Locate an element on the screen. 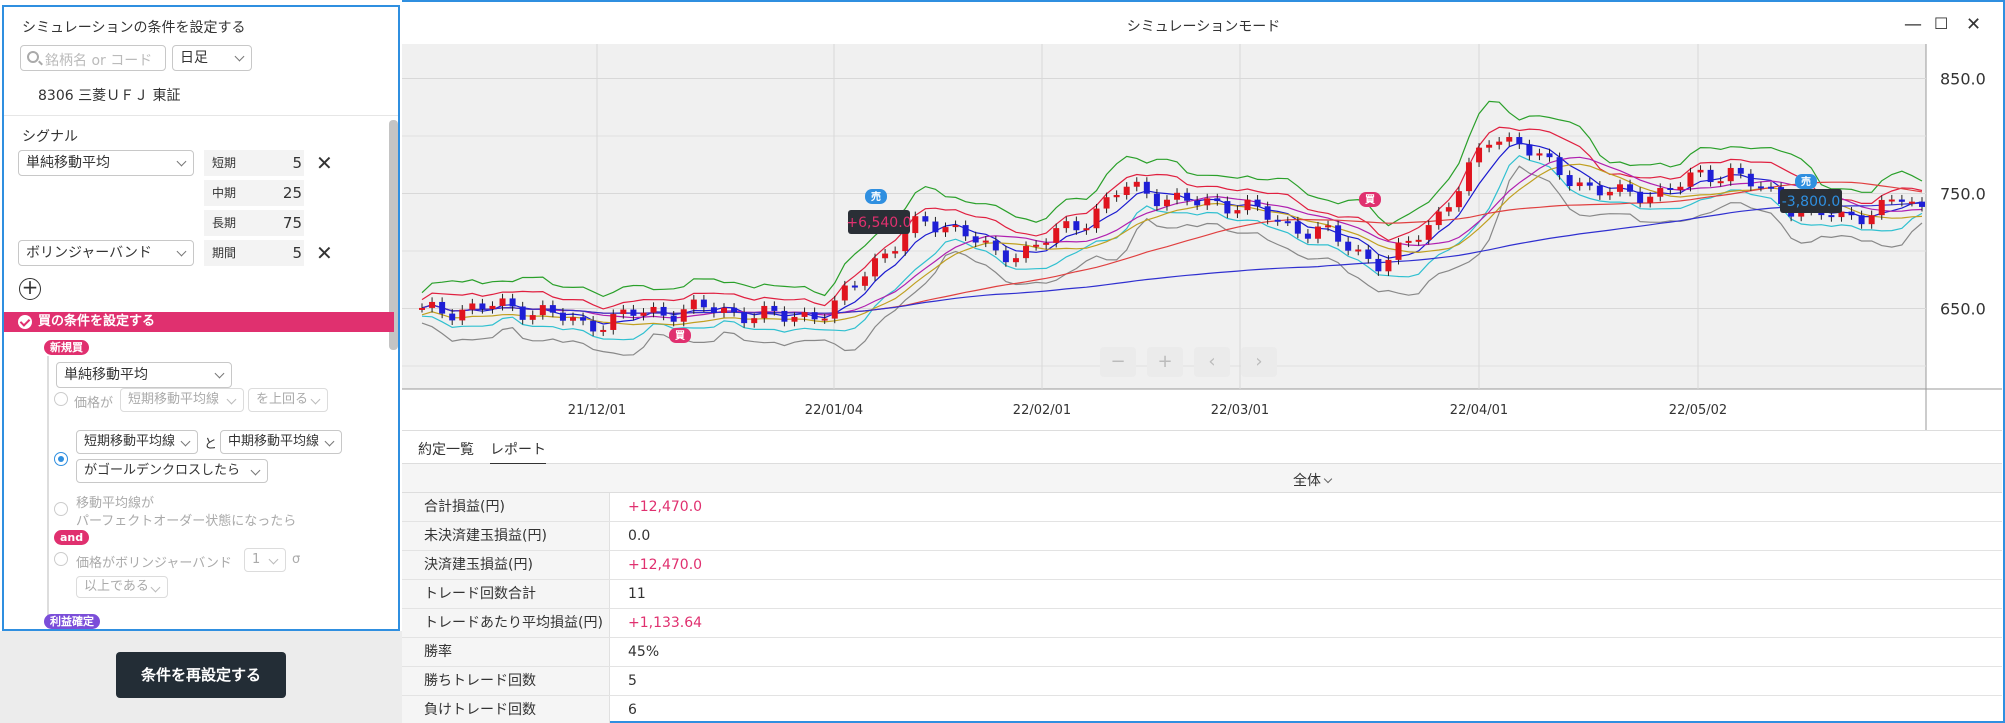 The image size is (2005, 723). row-key: 未決済建玉損益(円) is located at coordinates (506, 536).